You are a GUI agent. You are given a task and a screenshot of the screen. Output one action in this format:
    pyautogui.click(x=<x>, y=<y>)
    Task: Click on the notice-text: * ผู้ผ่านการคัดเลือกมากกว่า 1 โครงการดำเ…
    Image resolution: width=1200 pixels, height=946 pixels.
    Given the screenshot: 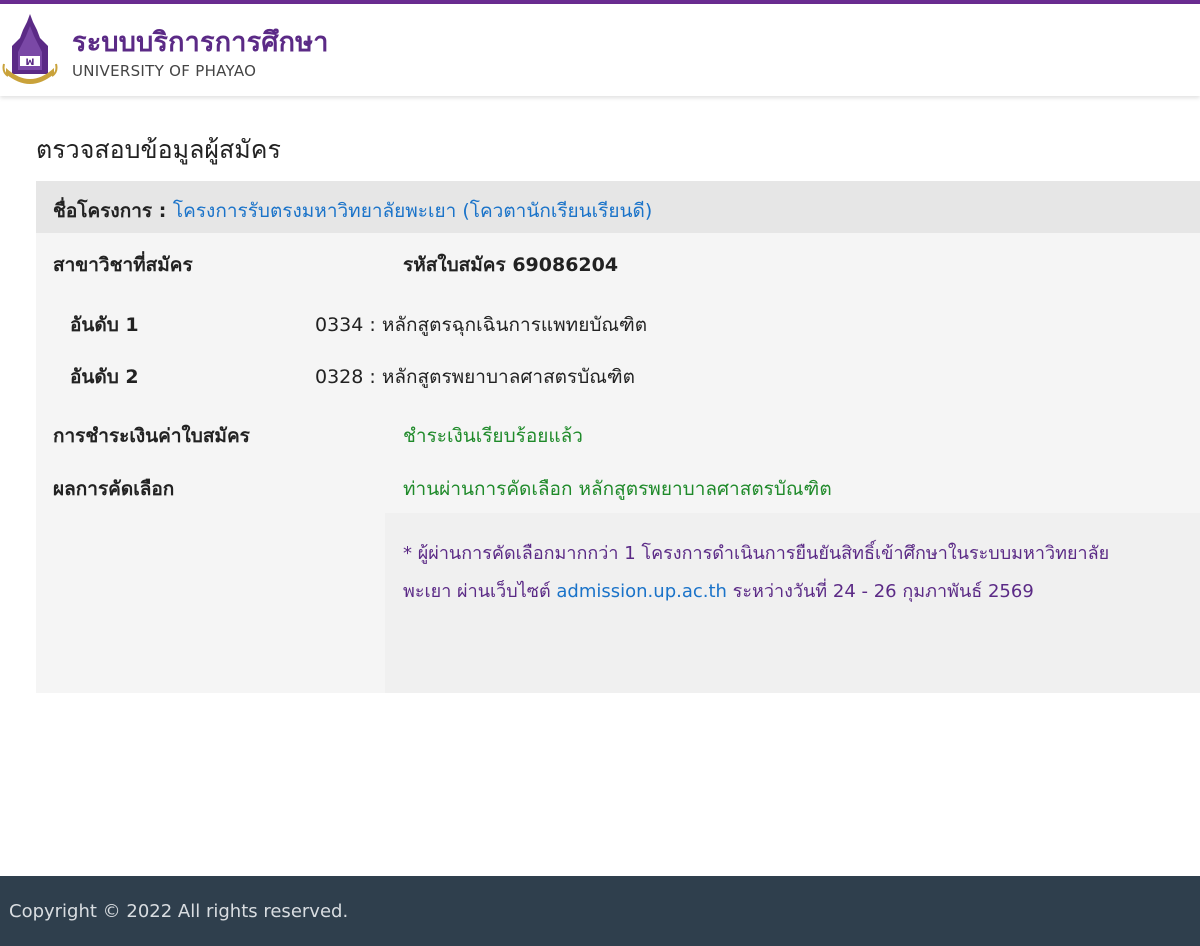 What is the action you would take?
    pyautogui.click(x=773, y=573)
    